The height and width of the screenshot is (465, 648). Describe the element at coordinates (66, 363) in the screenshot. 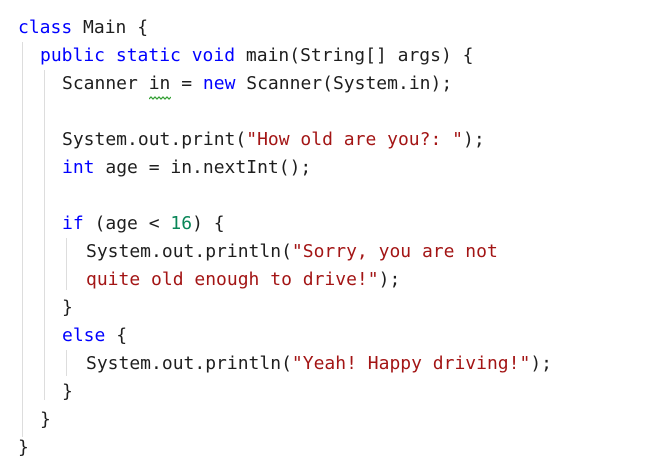

I see `indent-guide-else-body` at that location.